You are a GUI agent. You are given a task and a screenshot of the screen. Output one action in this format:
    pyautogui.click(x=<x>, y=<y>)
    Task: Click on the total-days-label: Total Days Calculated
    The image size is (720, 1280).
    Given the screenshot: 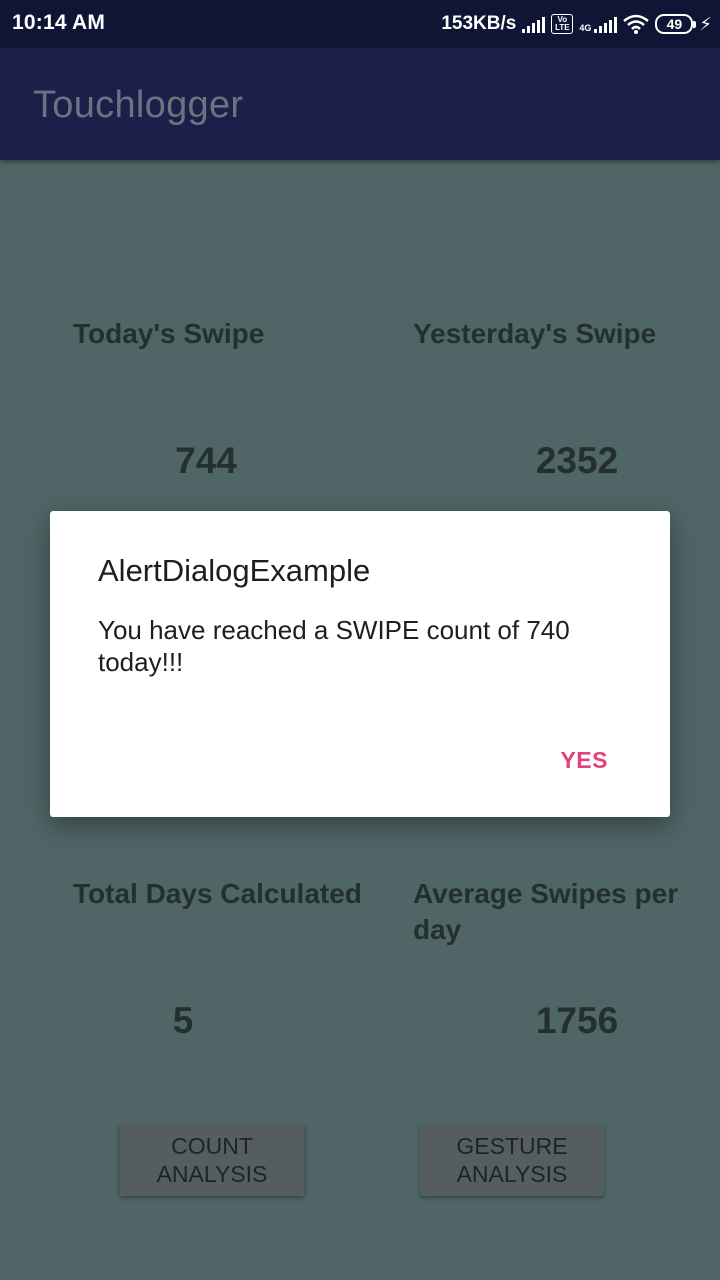 What is the action you would take?
    pyautogui.click(x=217, y=893)
    